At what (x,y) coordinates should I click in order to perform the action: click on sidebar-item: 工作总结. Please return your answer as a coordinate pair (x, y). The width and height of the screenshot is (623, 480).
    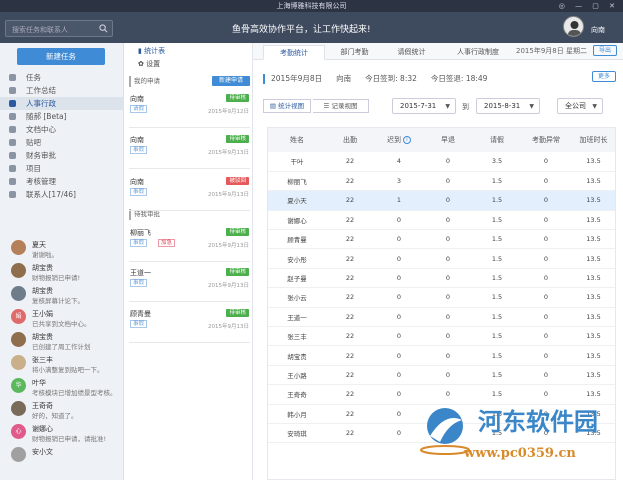
    Looking at the image, I should click on (62, 90).